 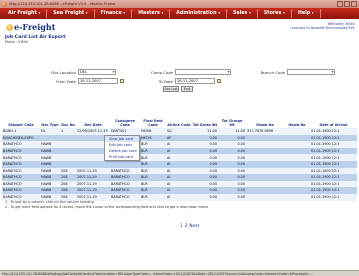 What do you see at coordinates (97, 72) in the screenshot?
I see `doc-location-select: DEL` at bounding box center [97, 72].